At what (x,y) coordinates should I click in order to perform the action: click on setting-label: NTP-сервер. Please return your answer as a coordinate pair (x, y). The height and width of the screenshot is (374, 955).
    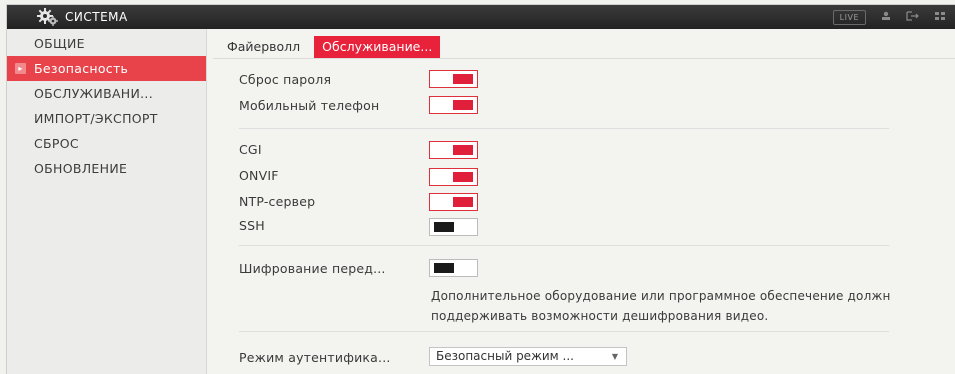
    Looking at the image, I should click on (277, 201).